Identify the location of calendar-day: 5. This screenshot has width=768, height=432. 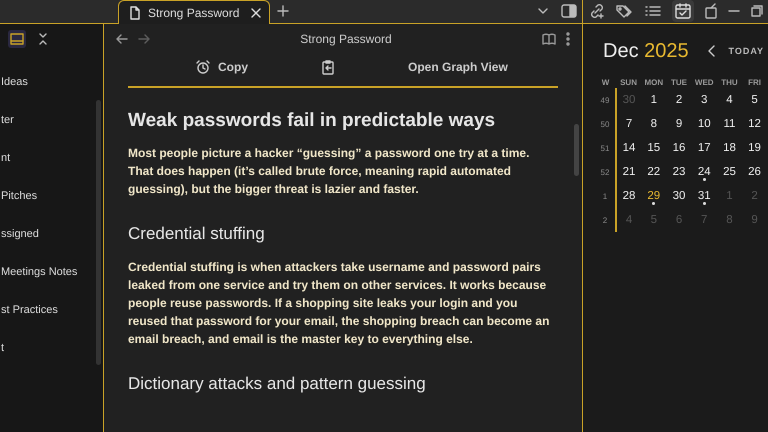
(754, 100).